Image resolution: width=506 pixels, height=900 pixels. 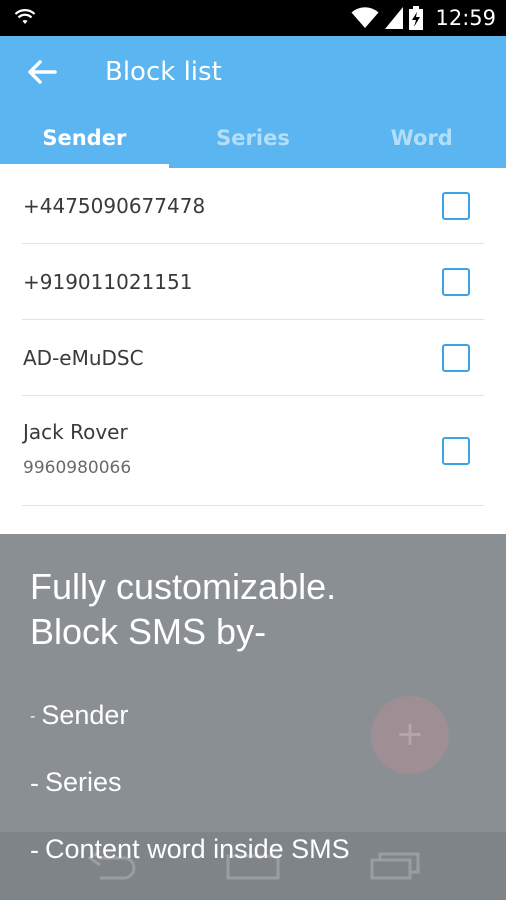 I want to click on sender-name: AD-eMuDSC, so click(x=83, y=358).